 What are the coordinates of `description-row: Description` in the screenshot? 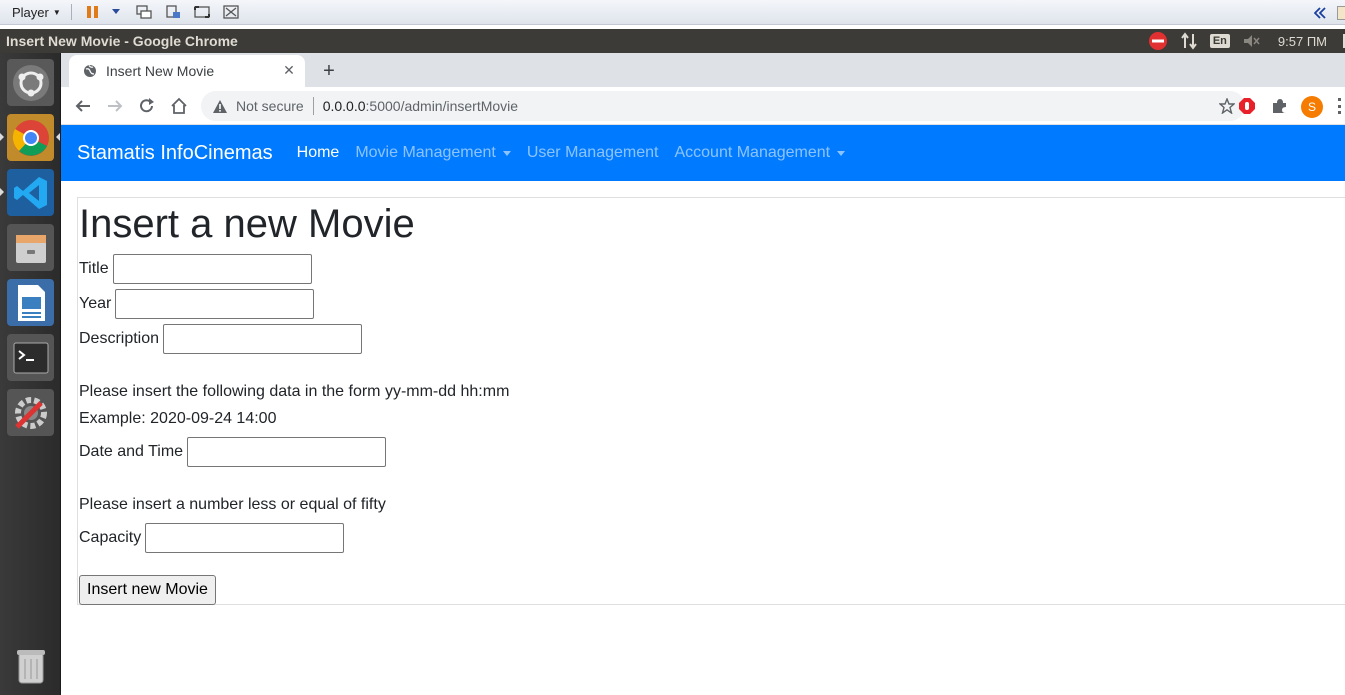 It's located at (221, 339).